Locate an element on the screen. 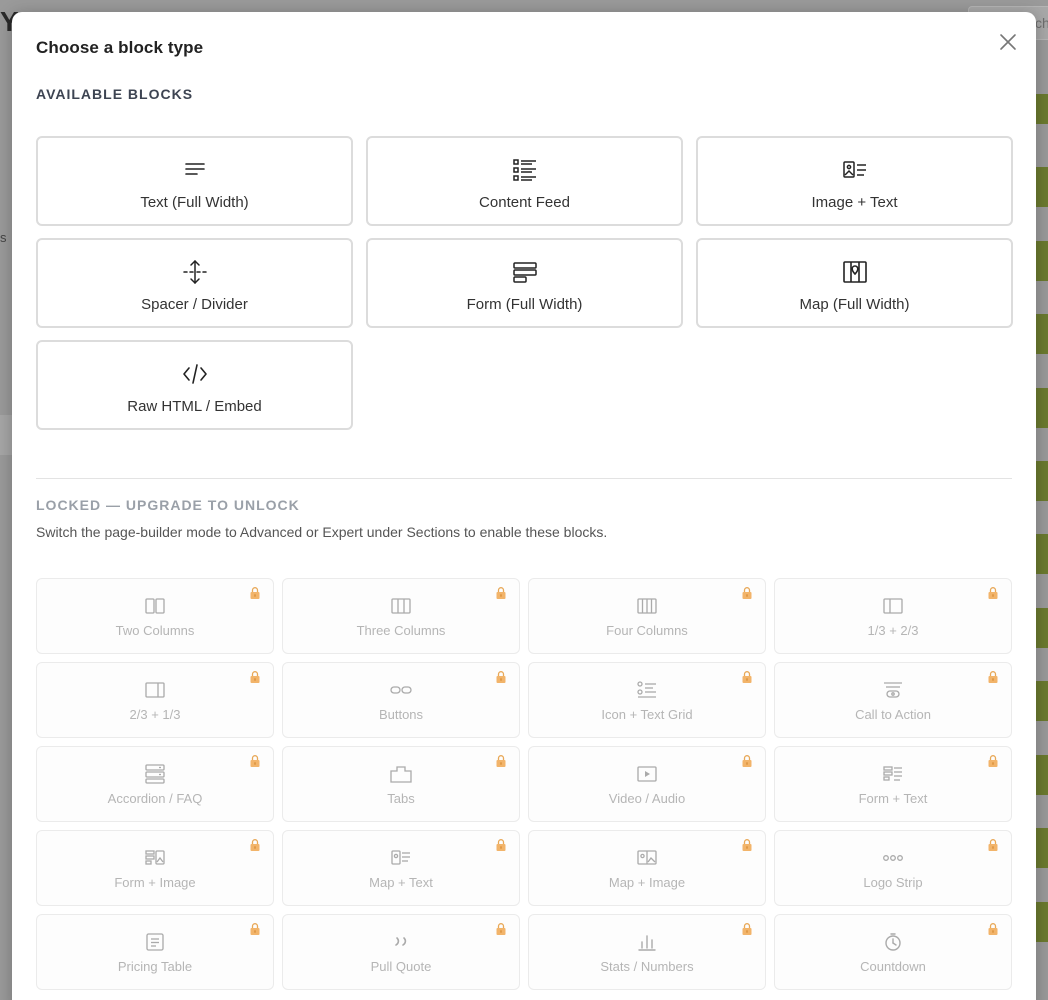  block-label: Map + Text is located at coordinates (401, 882).